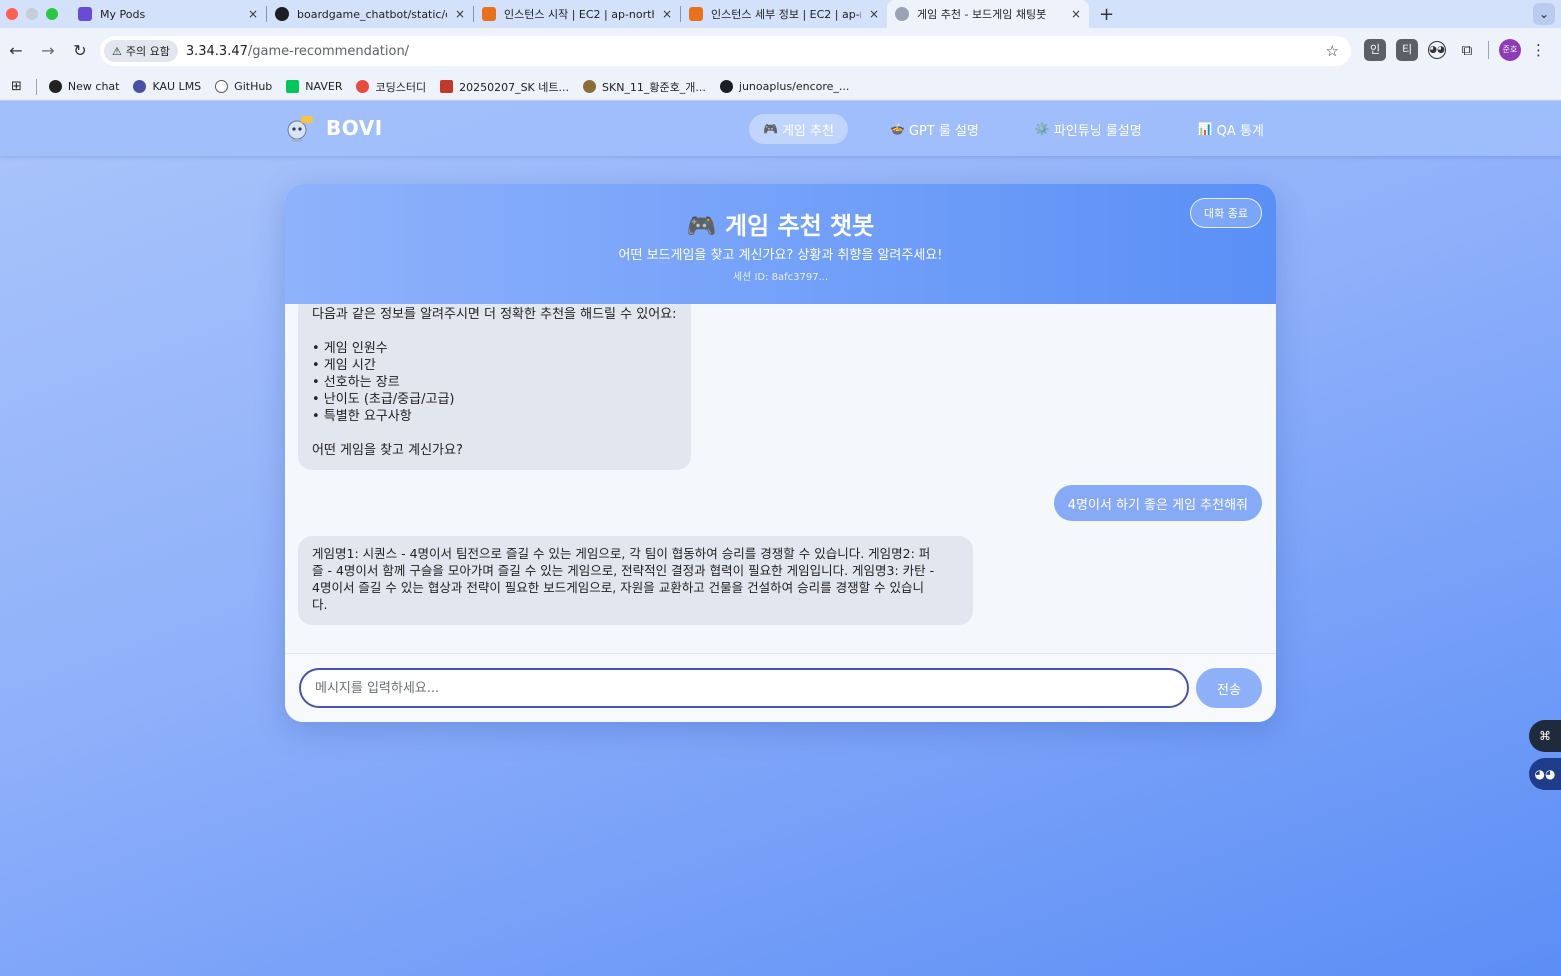  I want to click on chat-subtitle: 어떤 보드게임을 찾고 계신가요? 상황과 취향을 알려주세요!, so click(780, 255).